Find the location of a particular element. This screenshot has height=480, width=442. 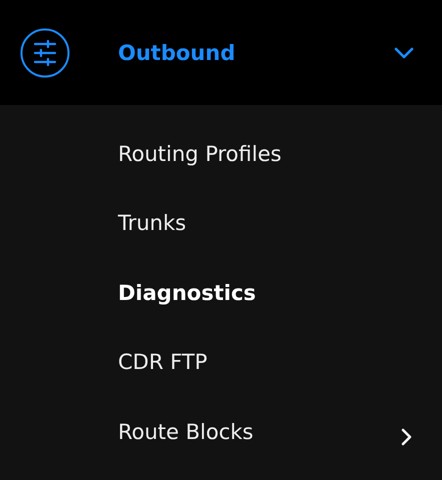

menu-item: Diagnostics is located at coordinates (221, 293).